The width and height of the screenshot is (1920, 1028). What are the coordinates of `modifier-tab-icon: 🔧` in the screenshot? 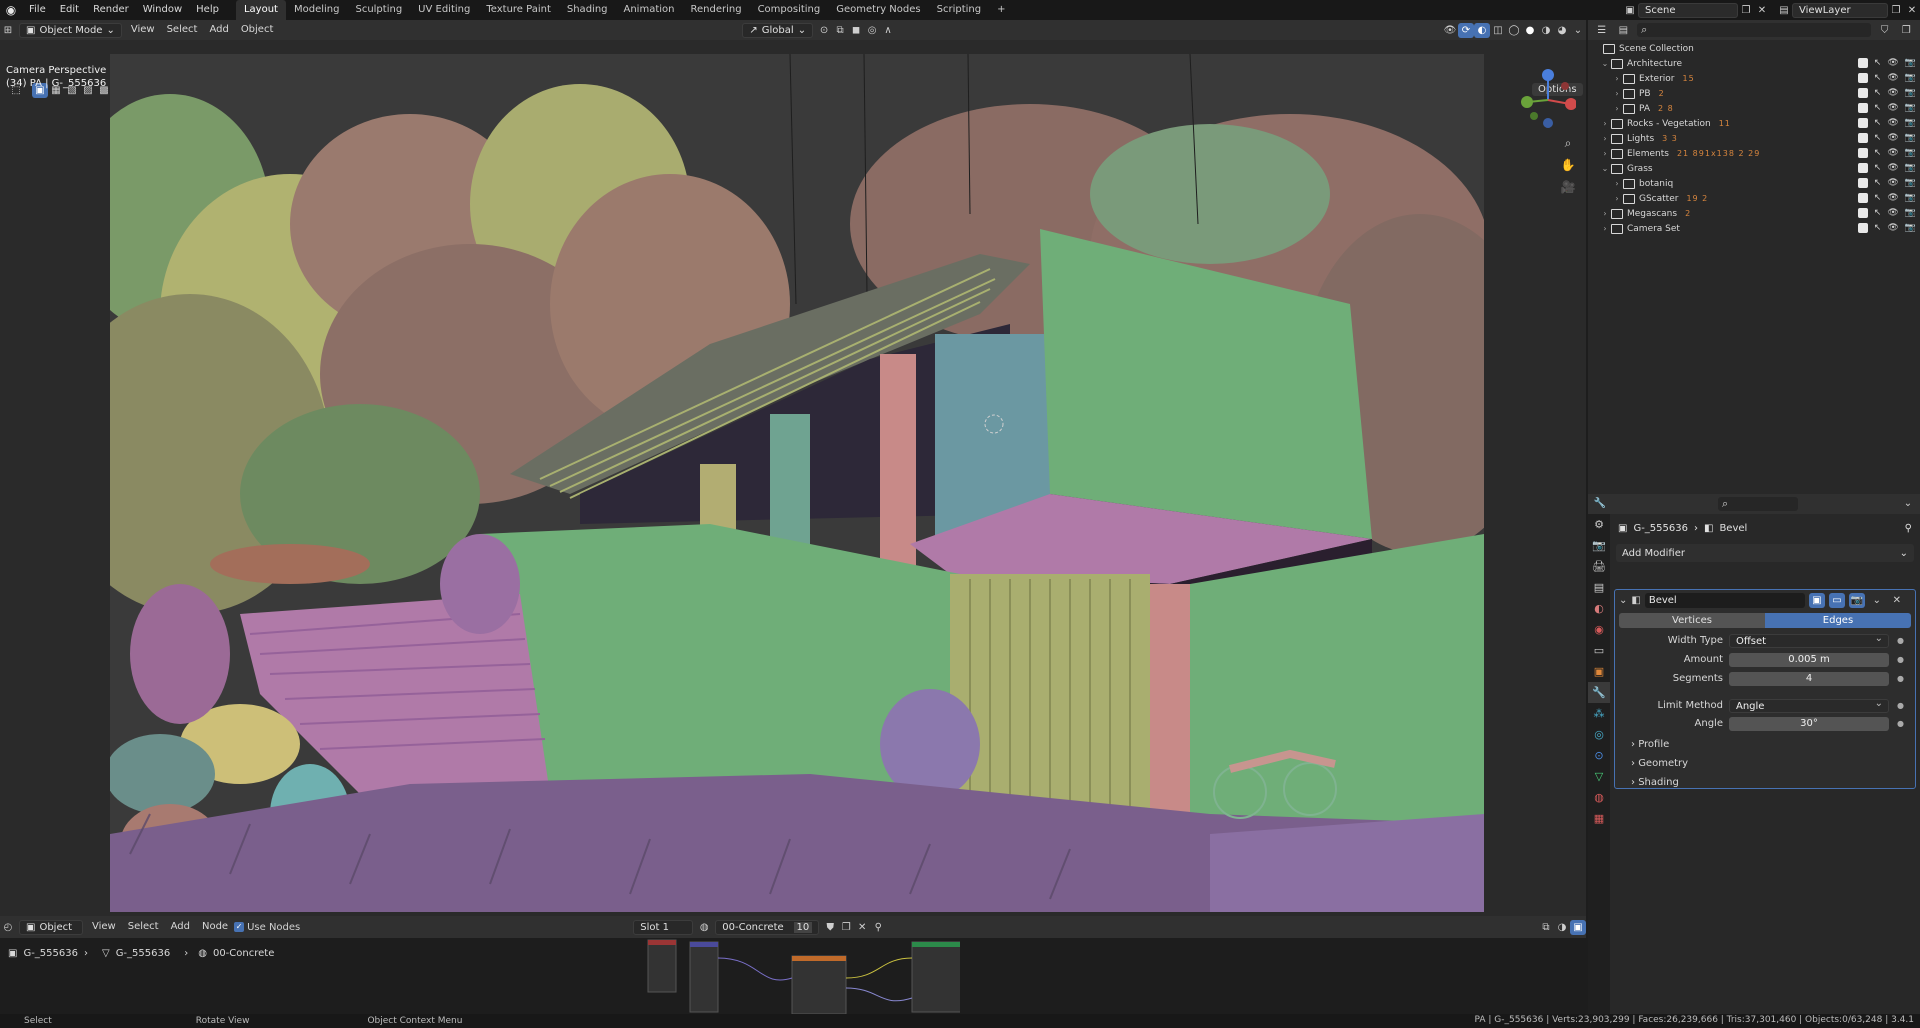 It's located at (1599, 692).